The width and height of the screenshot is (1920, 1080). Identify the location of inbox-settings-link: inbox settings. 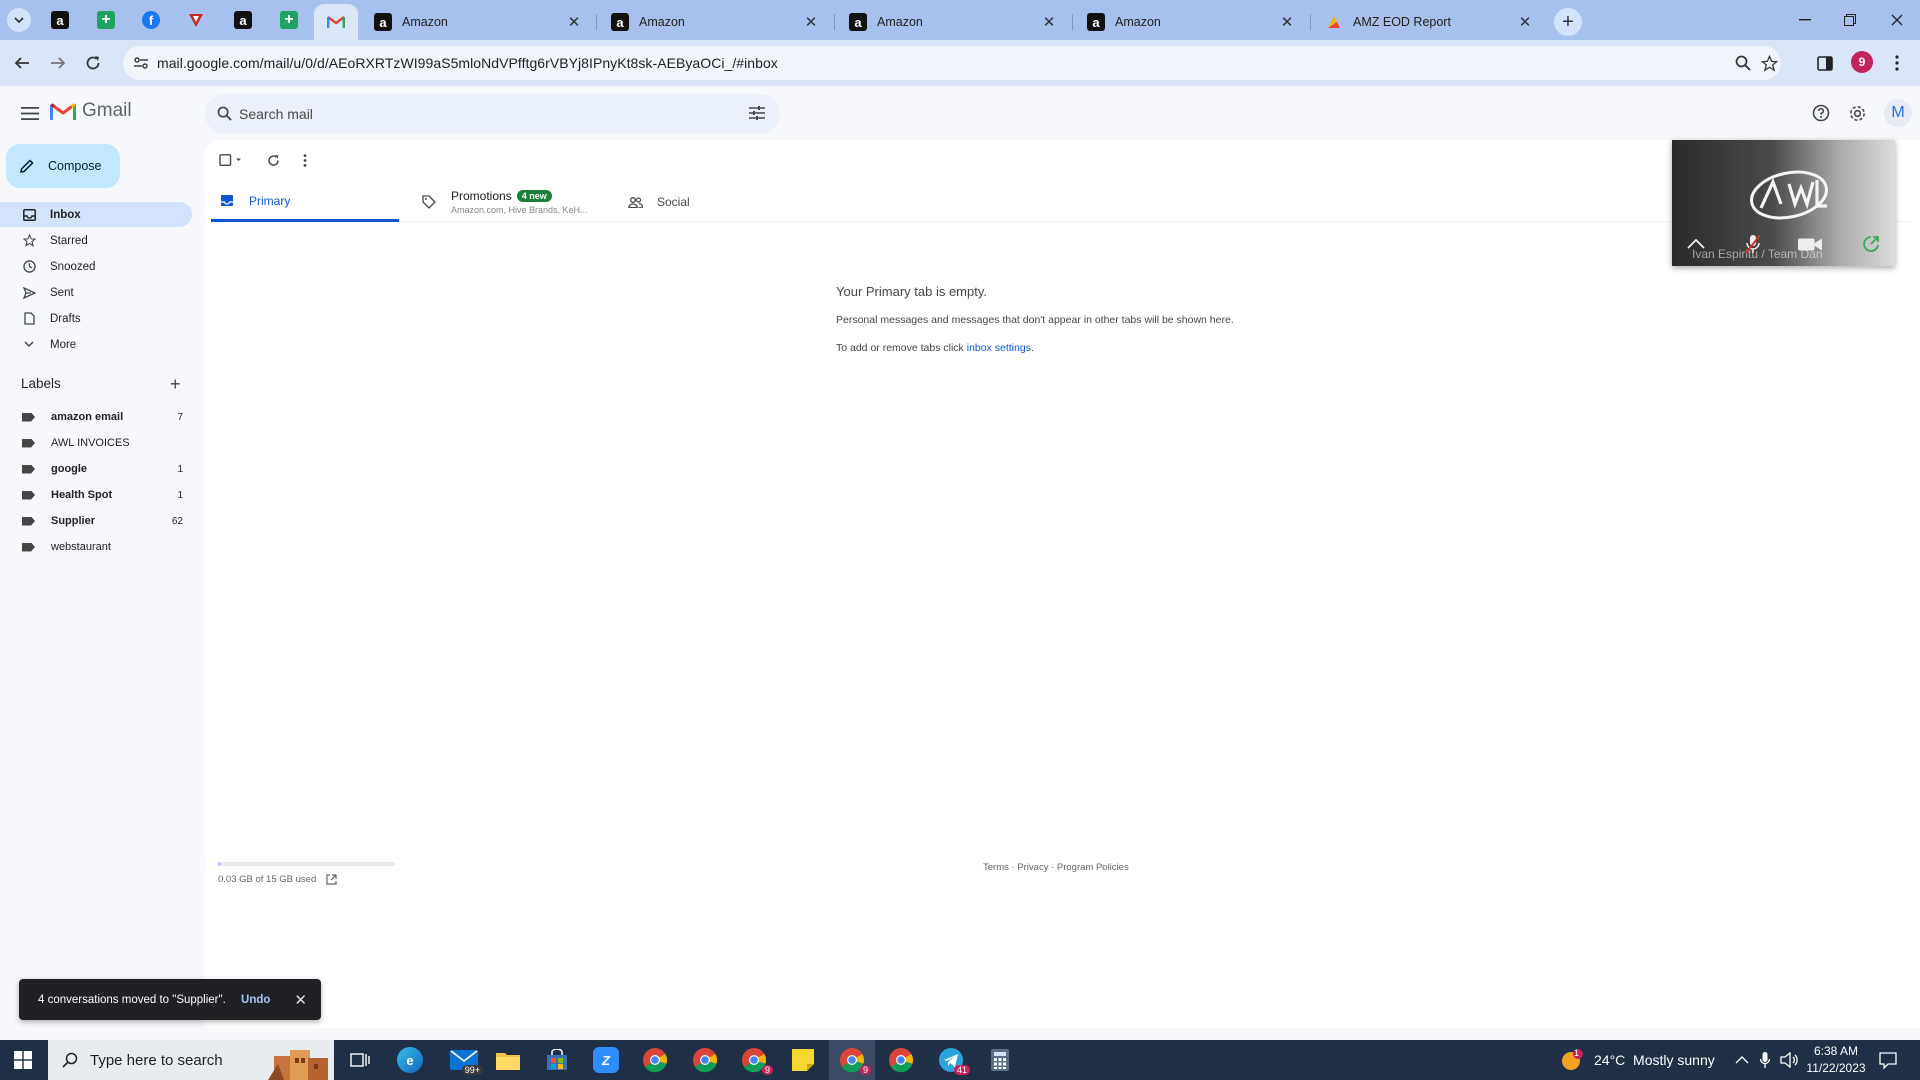
(999, 348).